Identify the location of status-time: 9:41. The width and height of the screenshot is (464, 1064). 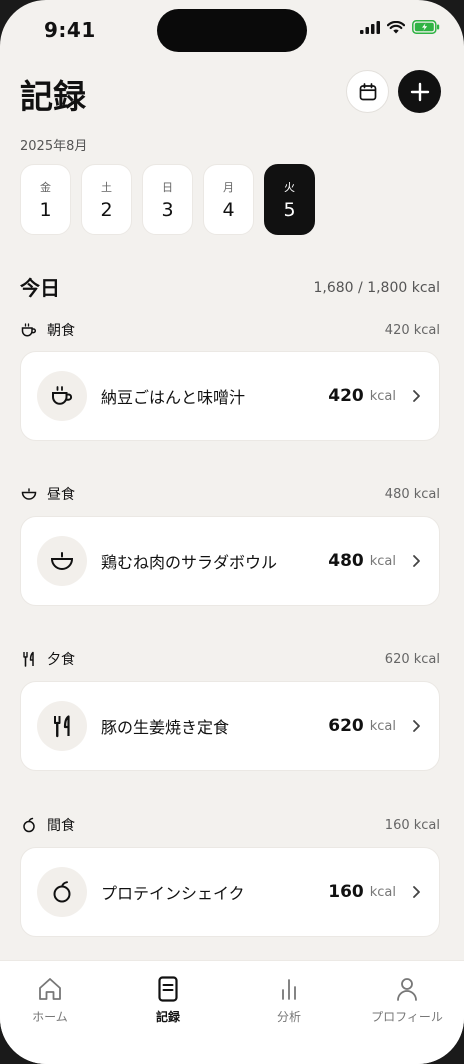
(70, 30).